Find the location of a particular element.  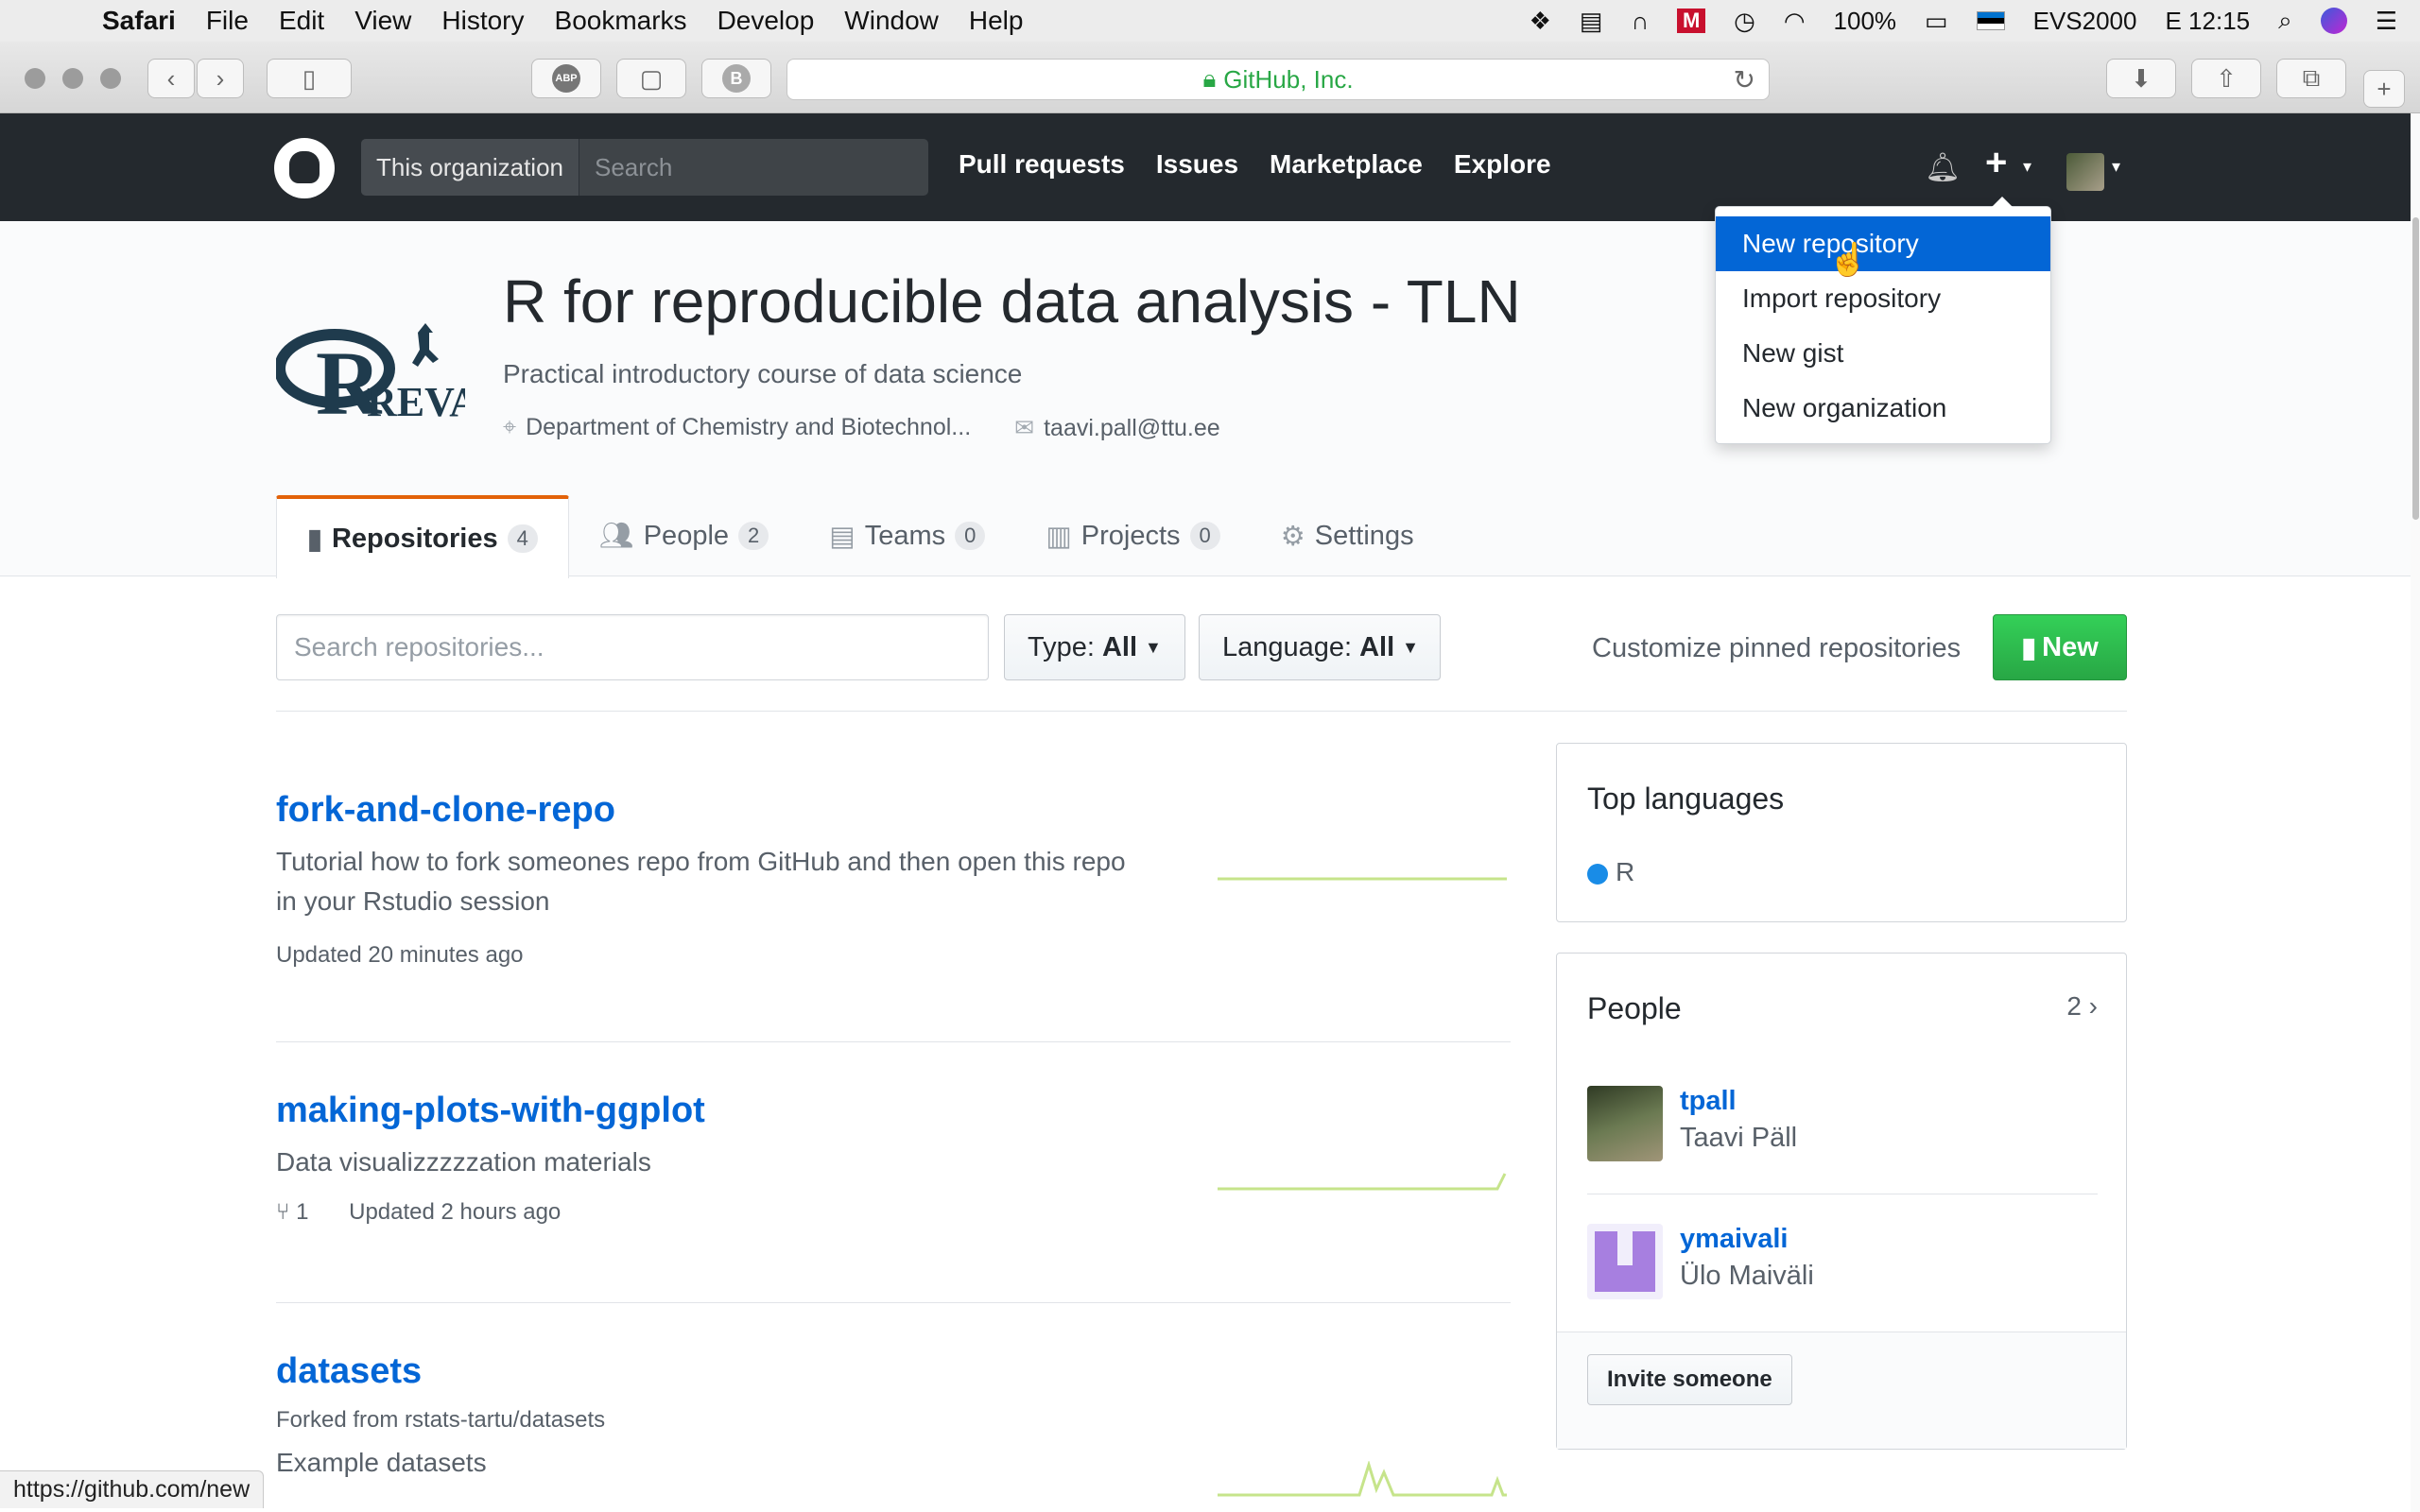

headphones-icon: ∩ is located at coordinates (1640, 21).